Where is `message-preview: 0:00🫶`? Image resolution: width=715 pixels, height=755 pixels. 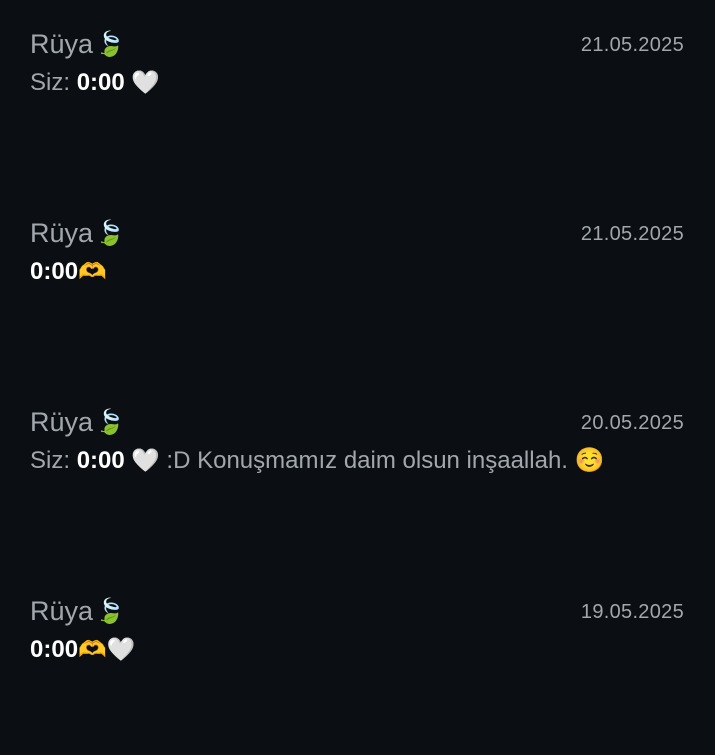
message-preview: 0:00🫶 is located at coordinates (68, 271).